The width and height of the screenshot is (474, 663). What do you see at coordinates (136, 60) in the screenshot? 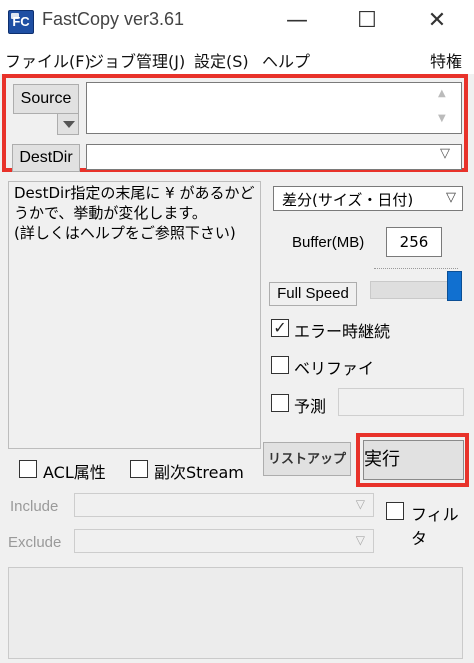
I see `menu-job: ジョブ管理(J)` at bounding box center [136, 60].